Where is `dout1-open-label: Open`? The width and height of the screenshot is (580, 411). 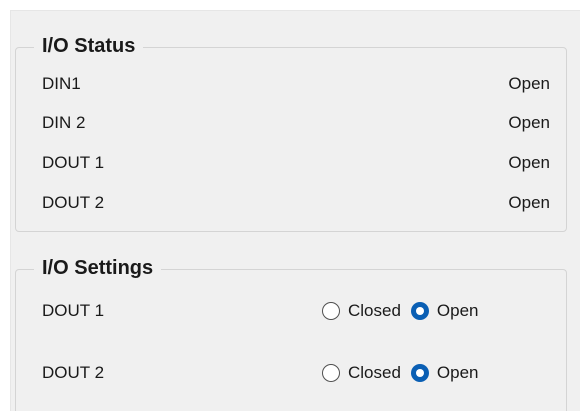 dout1-open-label: Open is located at coordinates (458, 311).